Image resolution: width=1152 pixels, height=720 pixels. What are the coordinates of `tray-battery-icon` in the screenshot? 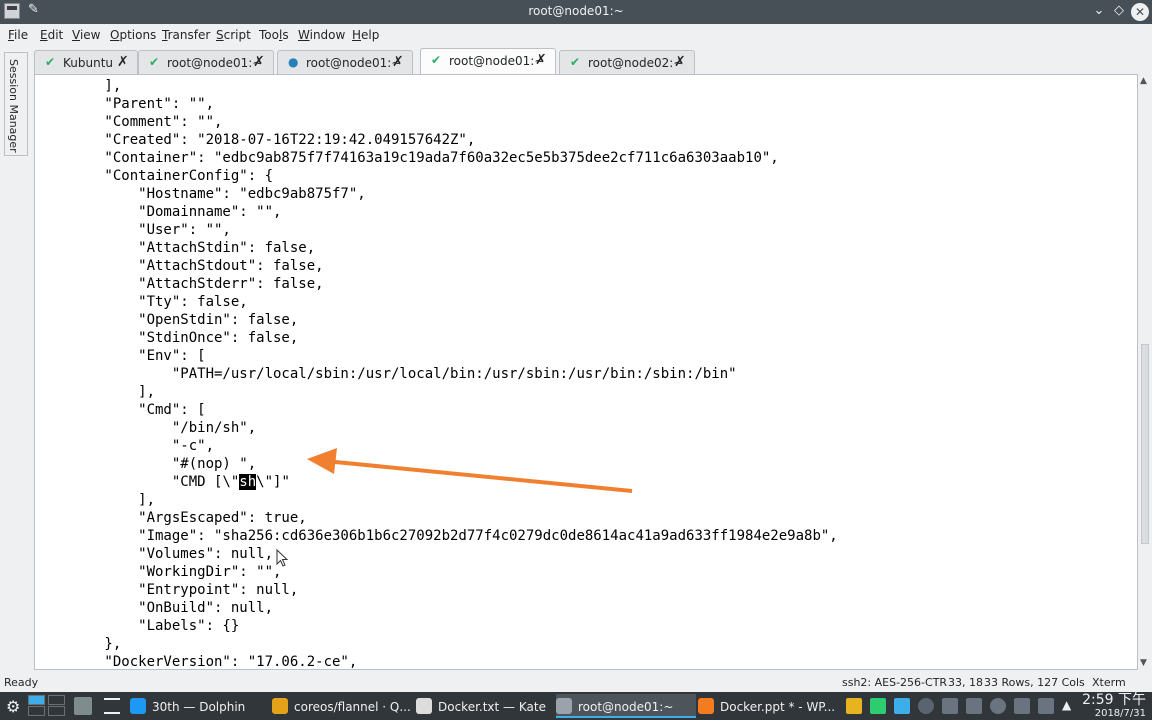 It's located at (1046, 706).